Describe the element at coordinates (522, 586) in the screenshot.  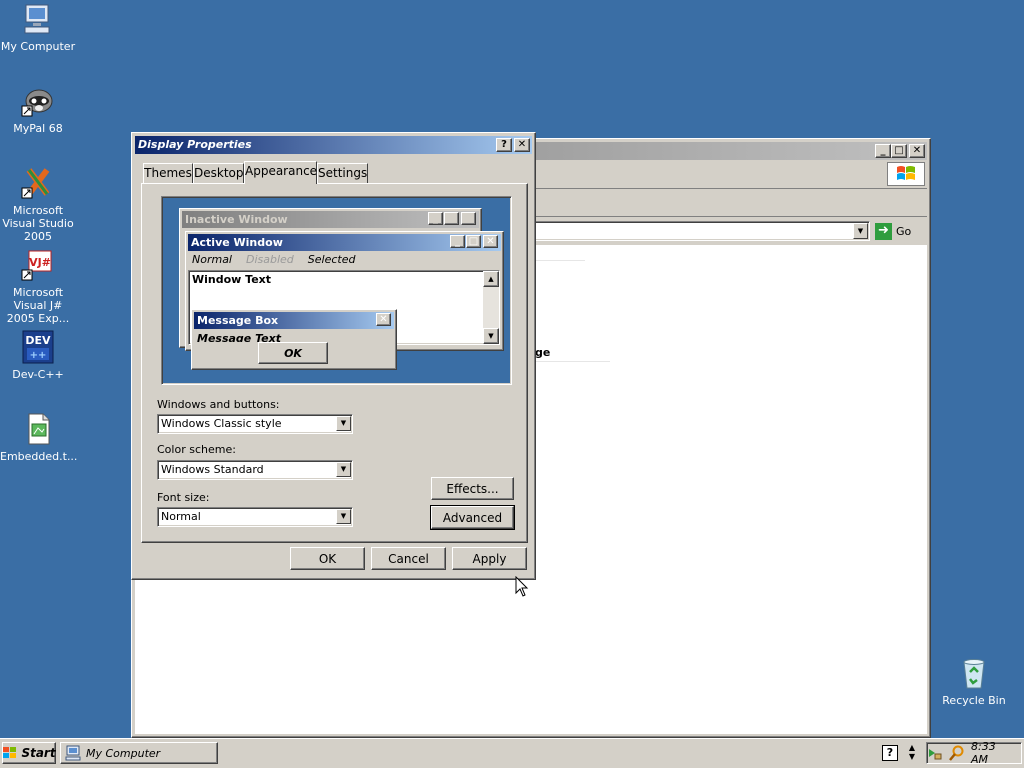
I see `mouse-cursor-icon` at that location.